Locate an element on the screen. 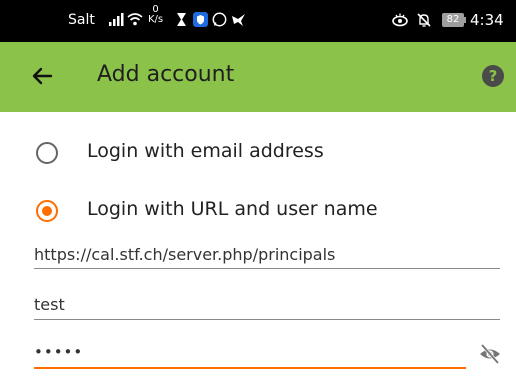 The height and width of the screenshot is (390, 516). visibility-off-icon is located at coordinates (490, 354).